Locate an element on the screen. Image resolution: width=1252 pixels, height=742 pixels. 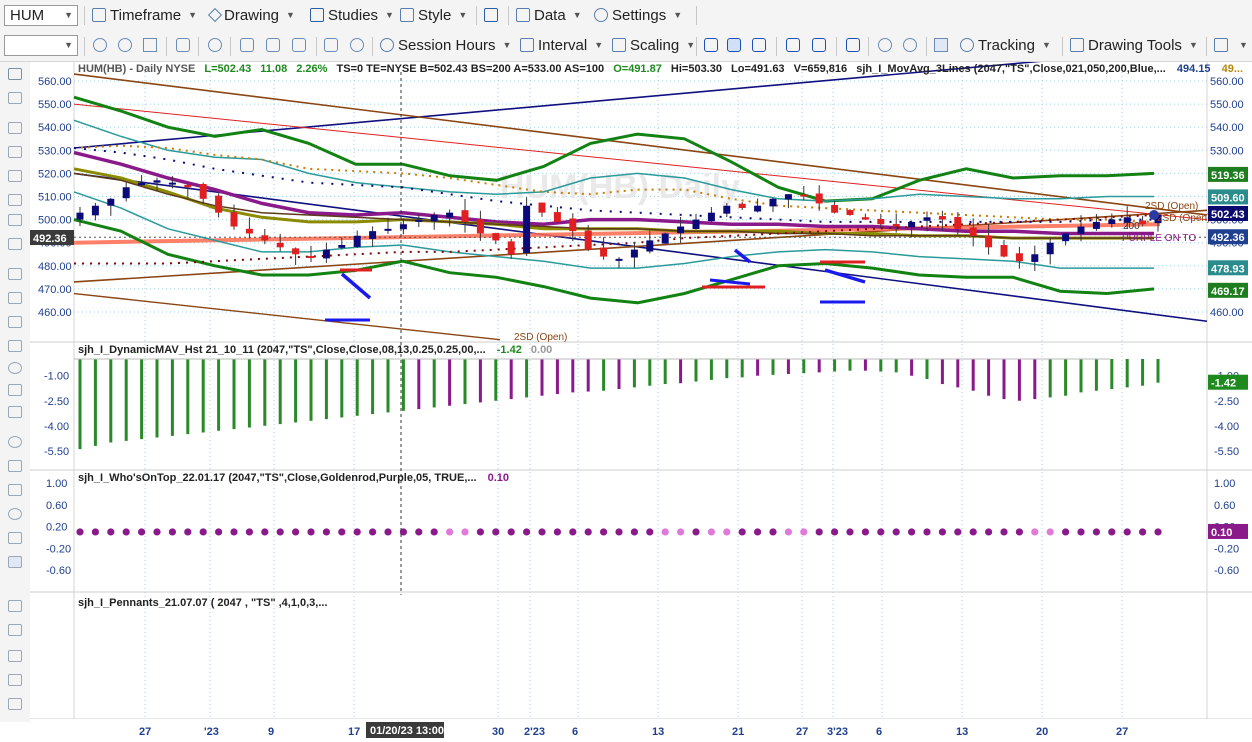
chart-settings-icon is located at coordinates (357, 45).